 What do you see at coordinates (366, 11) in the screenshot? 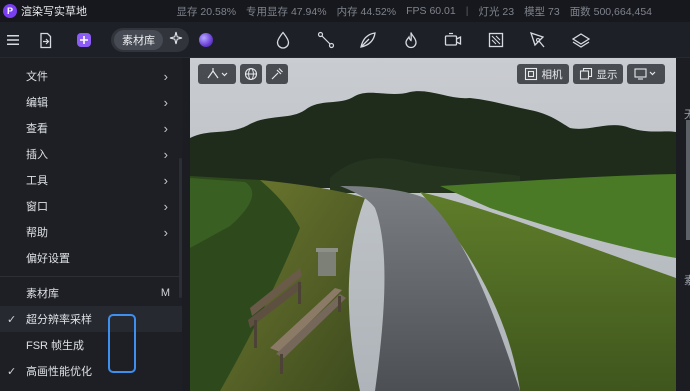
I see `stat-memory: 内存 44.52%` at bounding box center [366, 11].